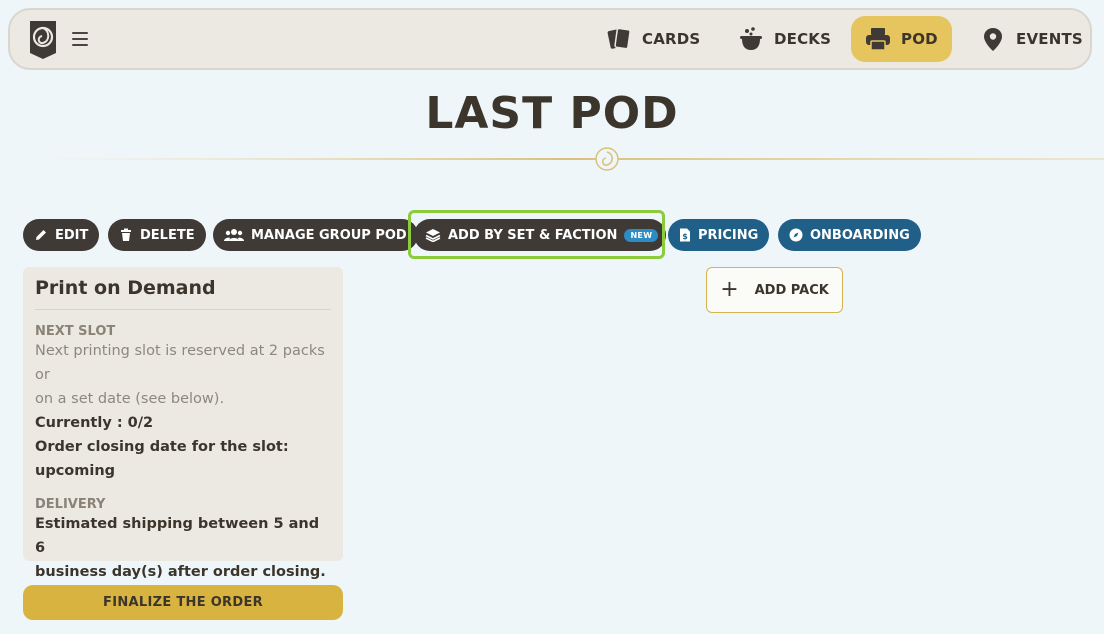  Describe the element at coordinates (70, 504) in the screenshot. I see `delivery-label: DELIVERY` at that location.